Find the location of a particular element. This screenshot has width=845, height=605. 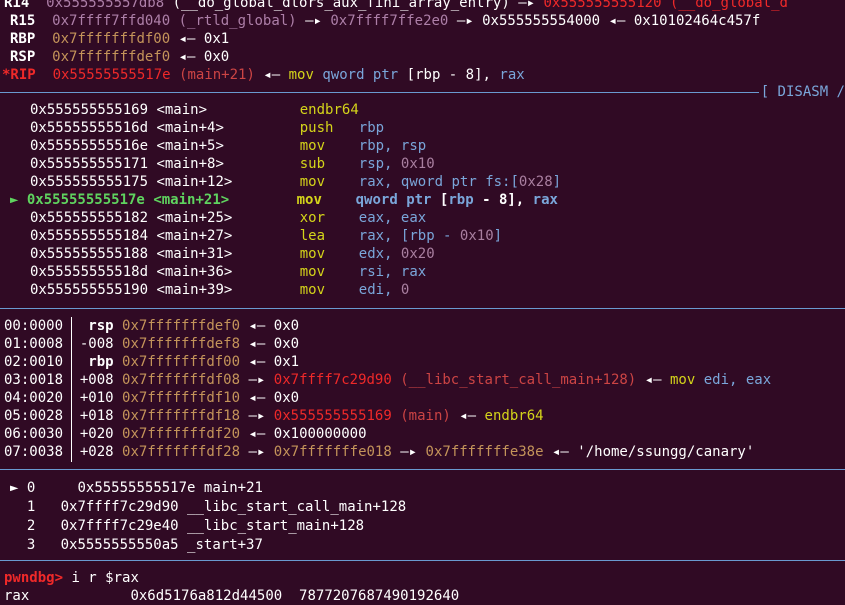

disasm-operands: eax, eax is located at coordinates (392, 218).